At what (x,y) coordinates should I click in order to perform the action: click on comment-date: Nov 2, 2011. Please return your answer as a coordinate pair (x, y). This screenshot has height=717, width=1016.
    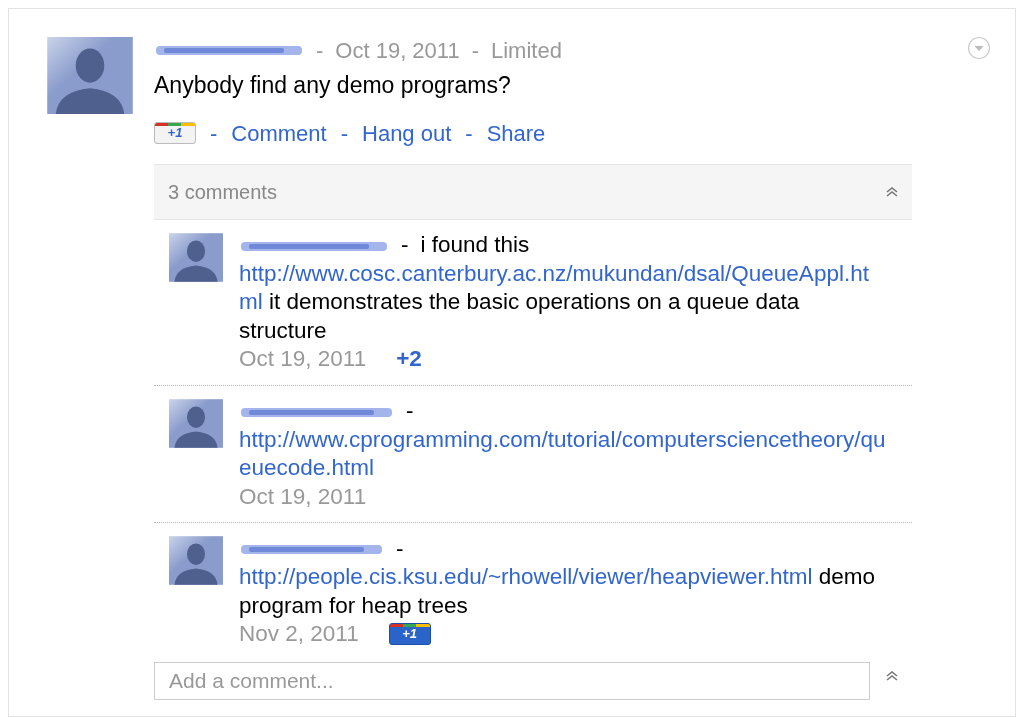
    Looking at the image, I should click on (299, 634).